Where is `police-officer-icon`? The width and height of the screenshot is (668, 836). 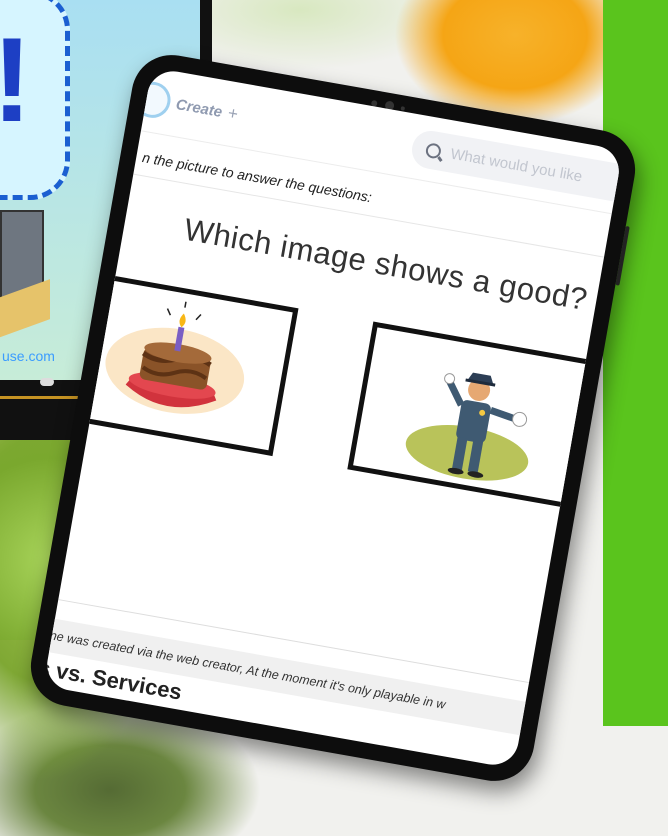
police-officer-icon is located at coordinates (467, 426).